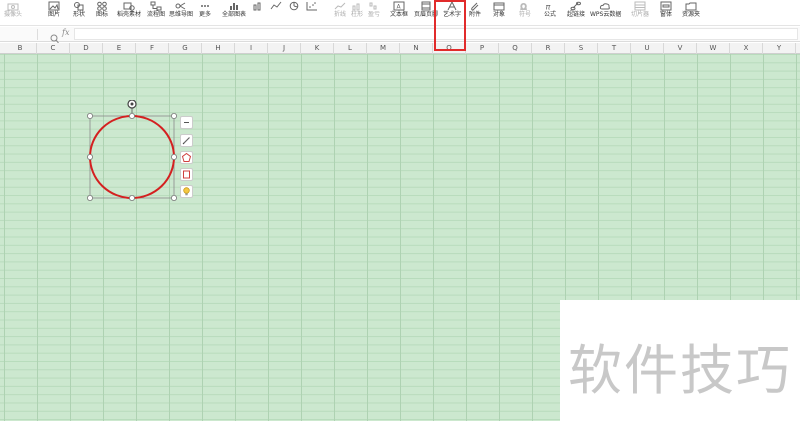  I want to click on column-header-y: Y, so click(779, 48).